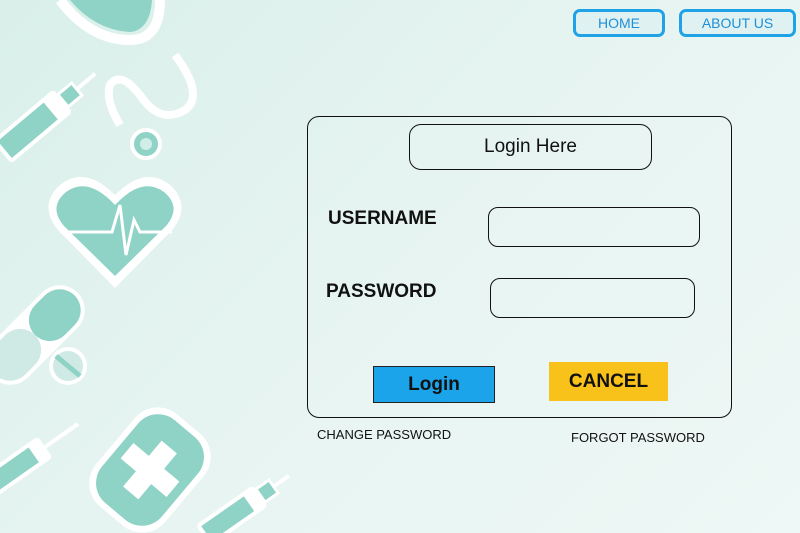 This screenshot has width=800, height=533. What do you see at coordinates (619, 23) in the screenshot?
I see `home-button: HOME` at bounding box center [619, 23].